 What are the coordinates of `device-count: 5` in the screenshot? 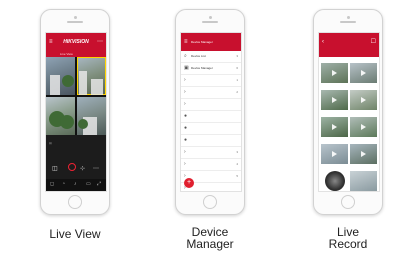 It's located at (237, 176).